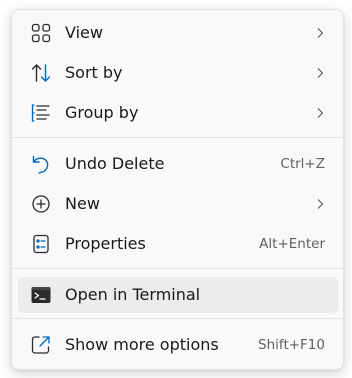 Image resolution: width=352 pixels, height=378 pixels. What do you see at coordinates (94, 72) in the screenshot?
I see `menu-item-label: Sort by` at bounding box center [94, 72].